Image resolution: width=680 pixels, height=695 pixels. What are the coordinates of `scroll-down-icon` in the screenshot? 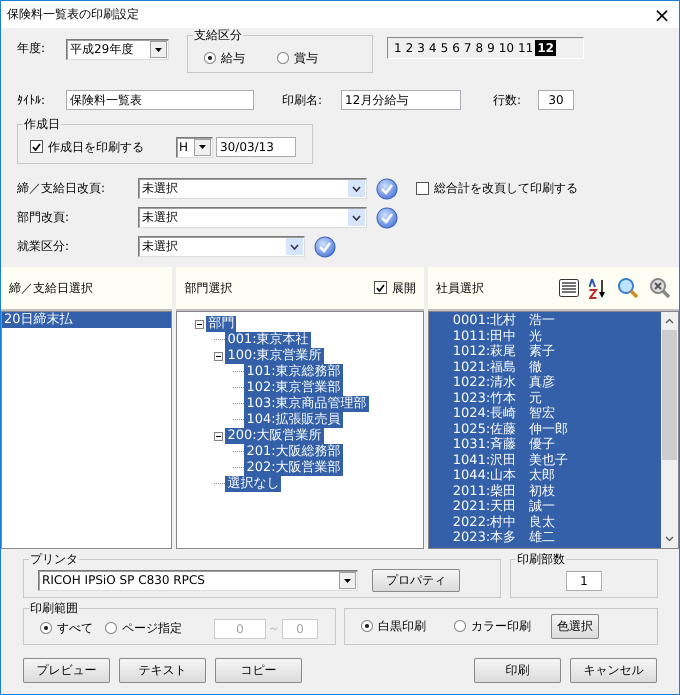 It's located at (669, 539).